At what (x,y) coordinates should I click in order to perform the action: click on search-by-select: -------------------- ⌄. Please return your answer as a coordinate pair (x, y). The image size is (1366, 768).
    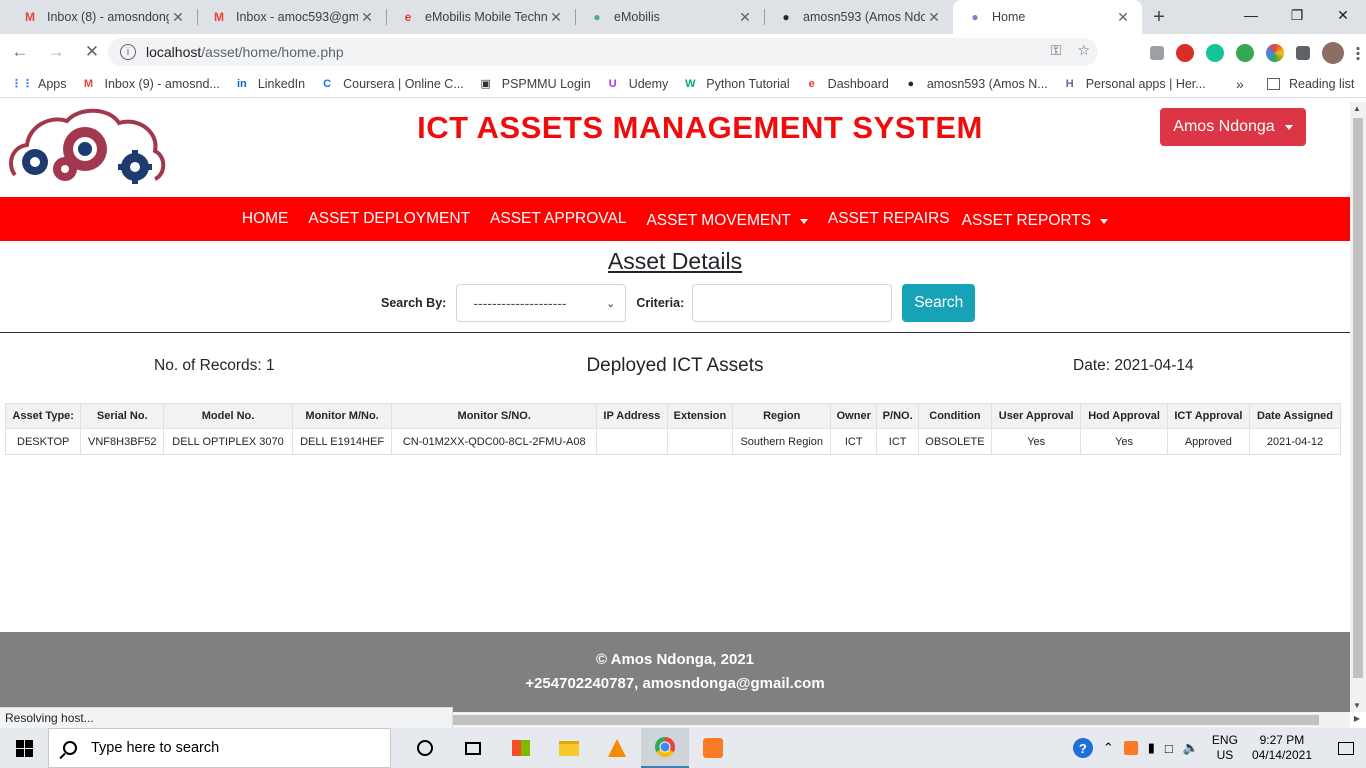
    Looking at the image, I should click on (541, 303).